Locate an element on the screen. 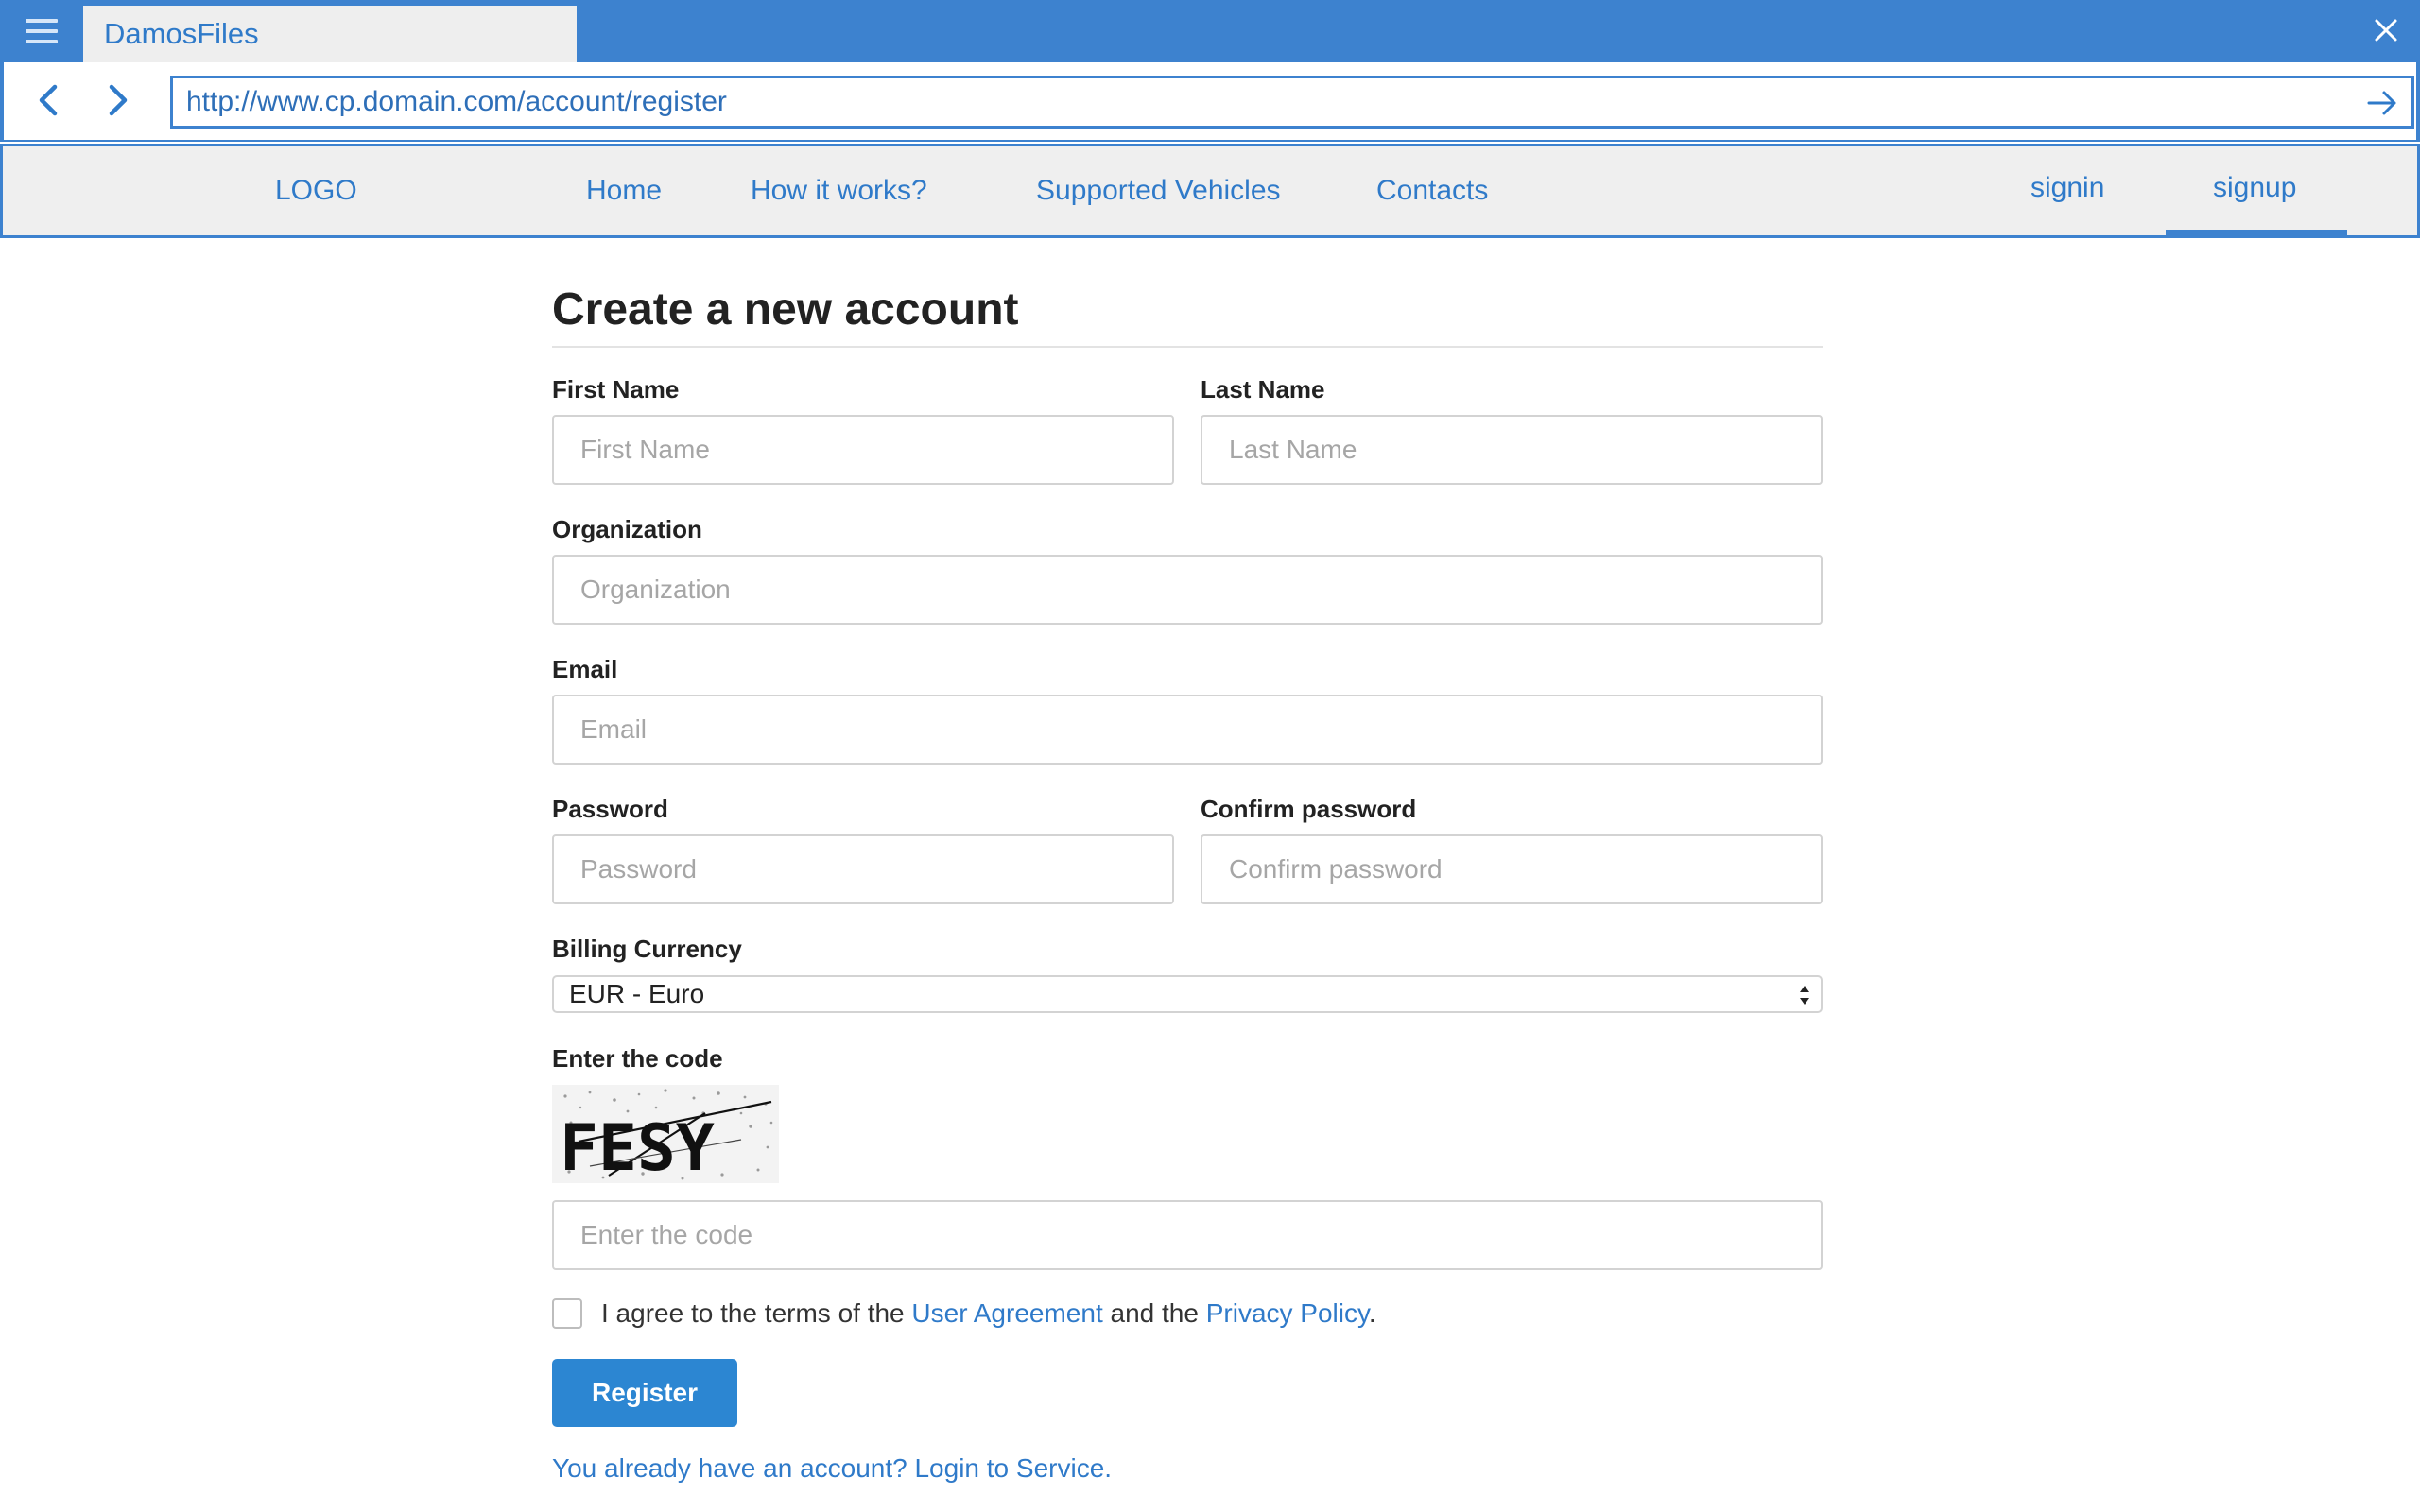 Image resolution: width=2420 pixels, height=1512 pixels. password-label: Password is located at coordinates (610, 809).